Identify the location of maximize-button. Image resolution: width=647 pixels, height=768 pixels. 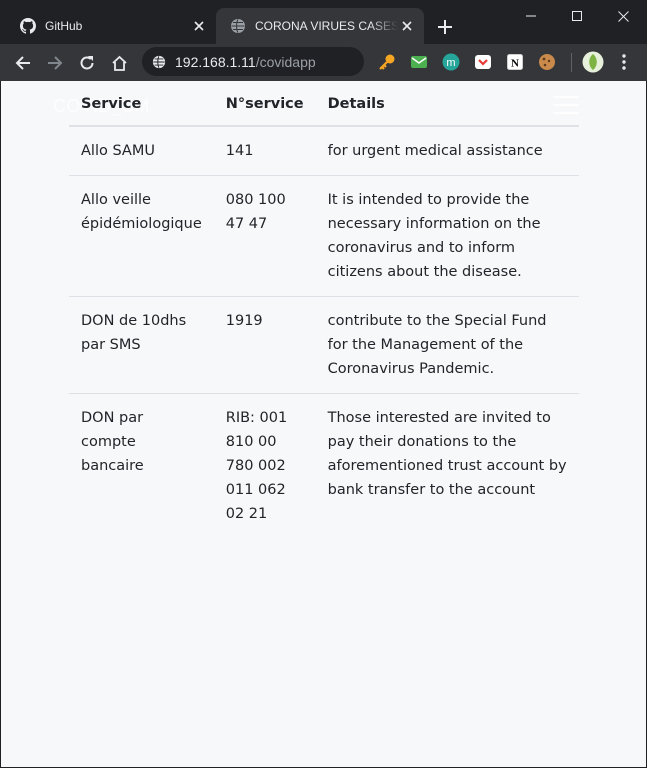
(577, 16).